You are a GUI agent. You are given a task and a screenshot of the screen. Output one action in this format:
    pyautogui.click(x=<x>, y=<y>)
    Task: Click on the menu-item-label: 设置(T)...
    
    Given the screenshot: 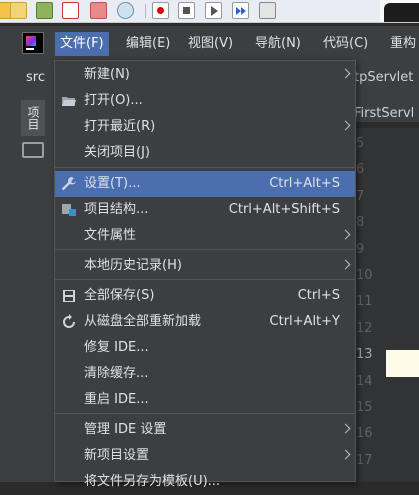 What is the action you would take?
    pyautogui.click(x=112, y=183)
    